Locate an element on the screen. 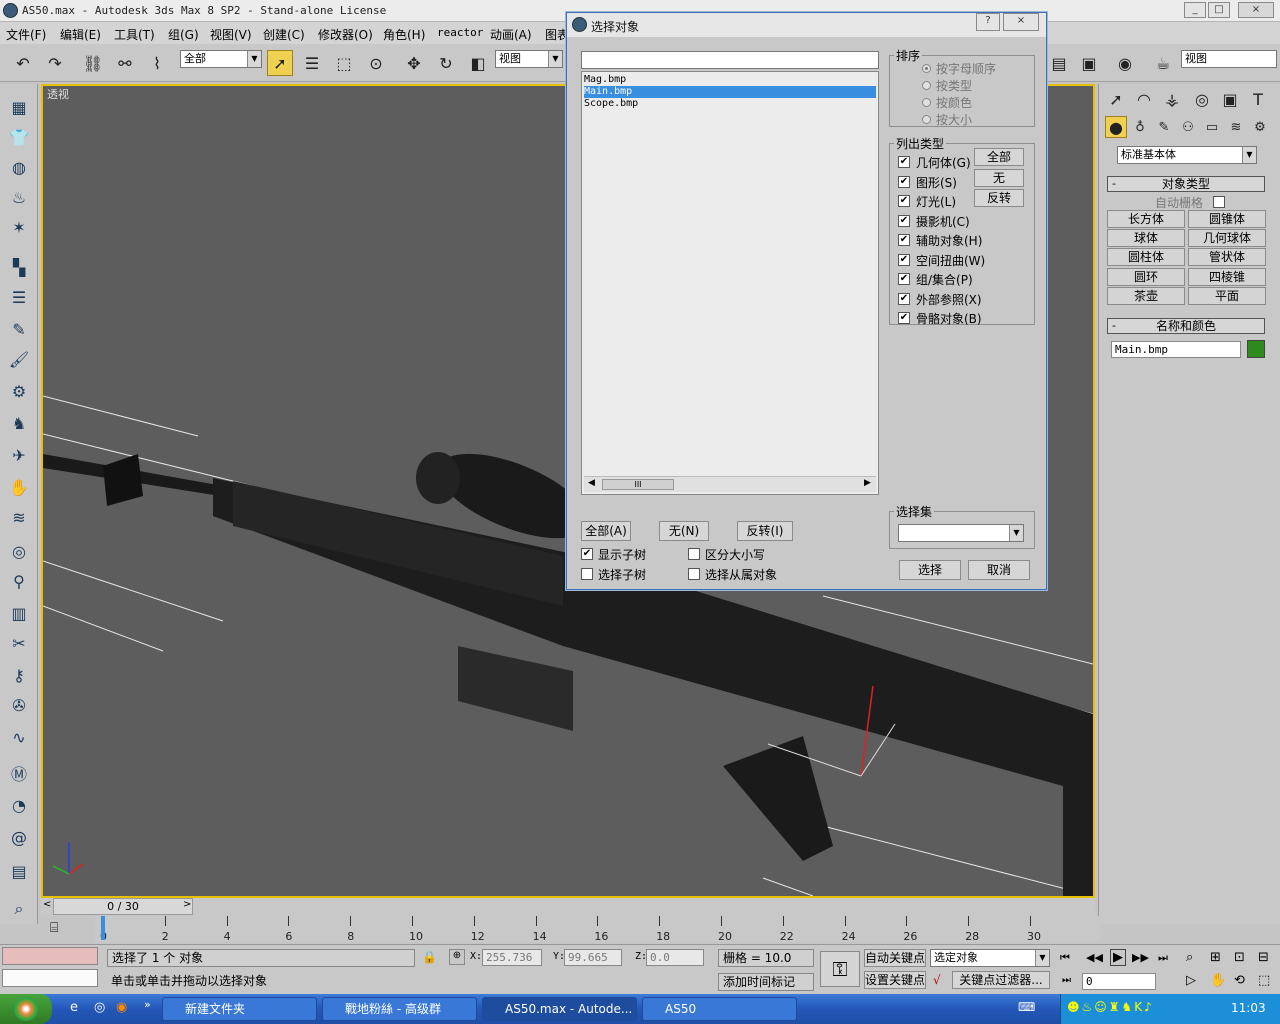  sphere-button: 球体 is located at coordinates (1146, 238).